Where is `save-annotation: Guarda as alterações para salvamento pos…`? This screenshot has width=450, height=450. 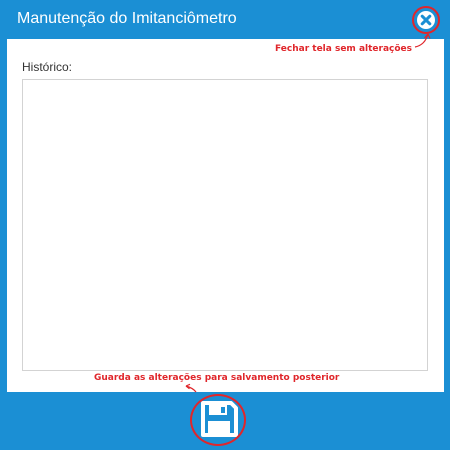
save-annotation: Guarda as alterações para salvamento pos… is located at coordinates (217, 378).